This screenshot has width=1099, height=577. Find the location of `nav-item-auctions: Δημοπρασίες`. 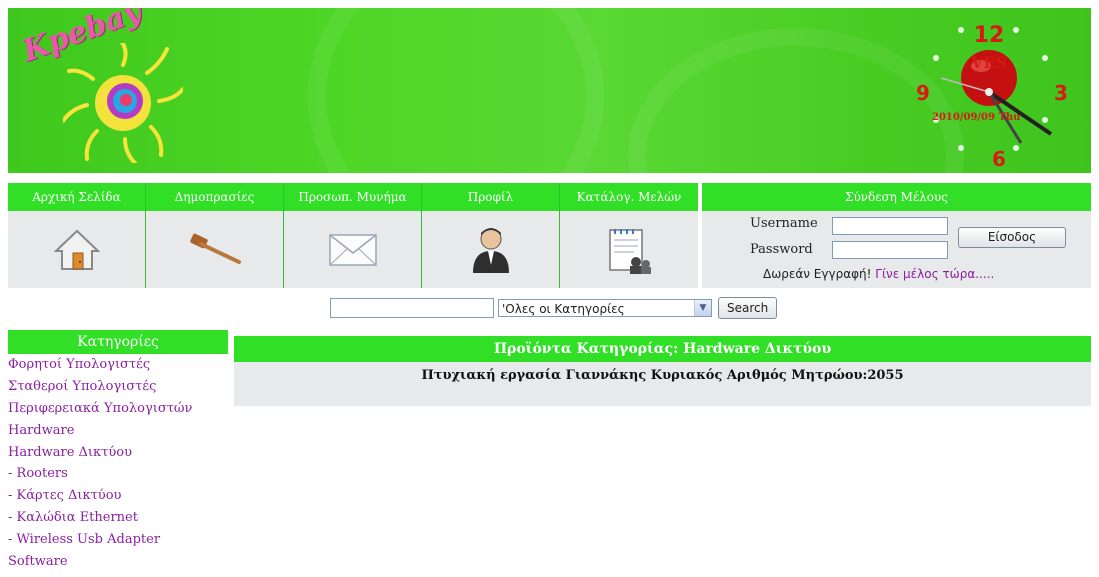

nav-item-auctions: Δημοπρασίες is located at coordinates (215, 235).